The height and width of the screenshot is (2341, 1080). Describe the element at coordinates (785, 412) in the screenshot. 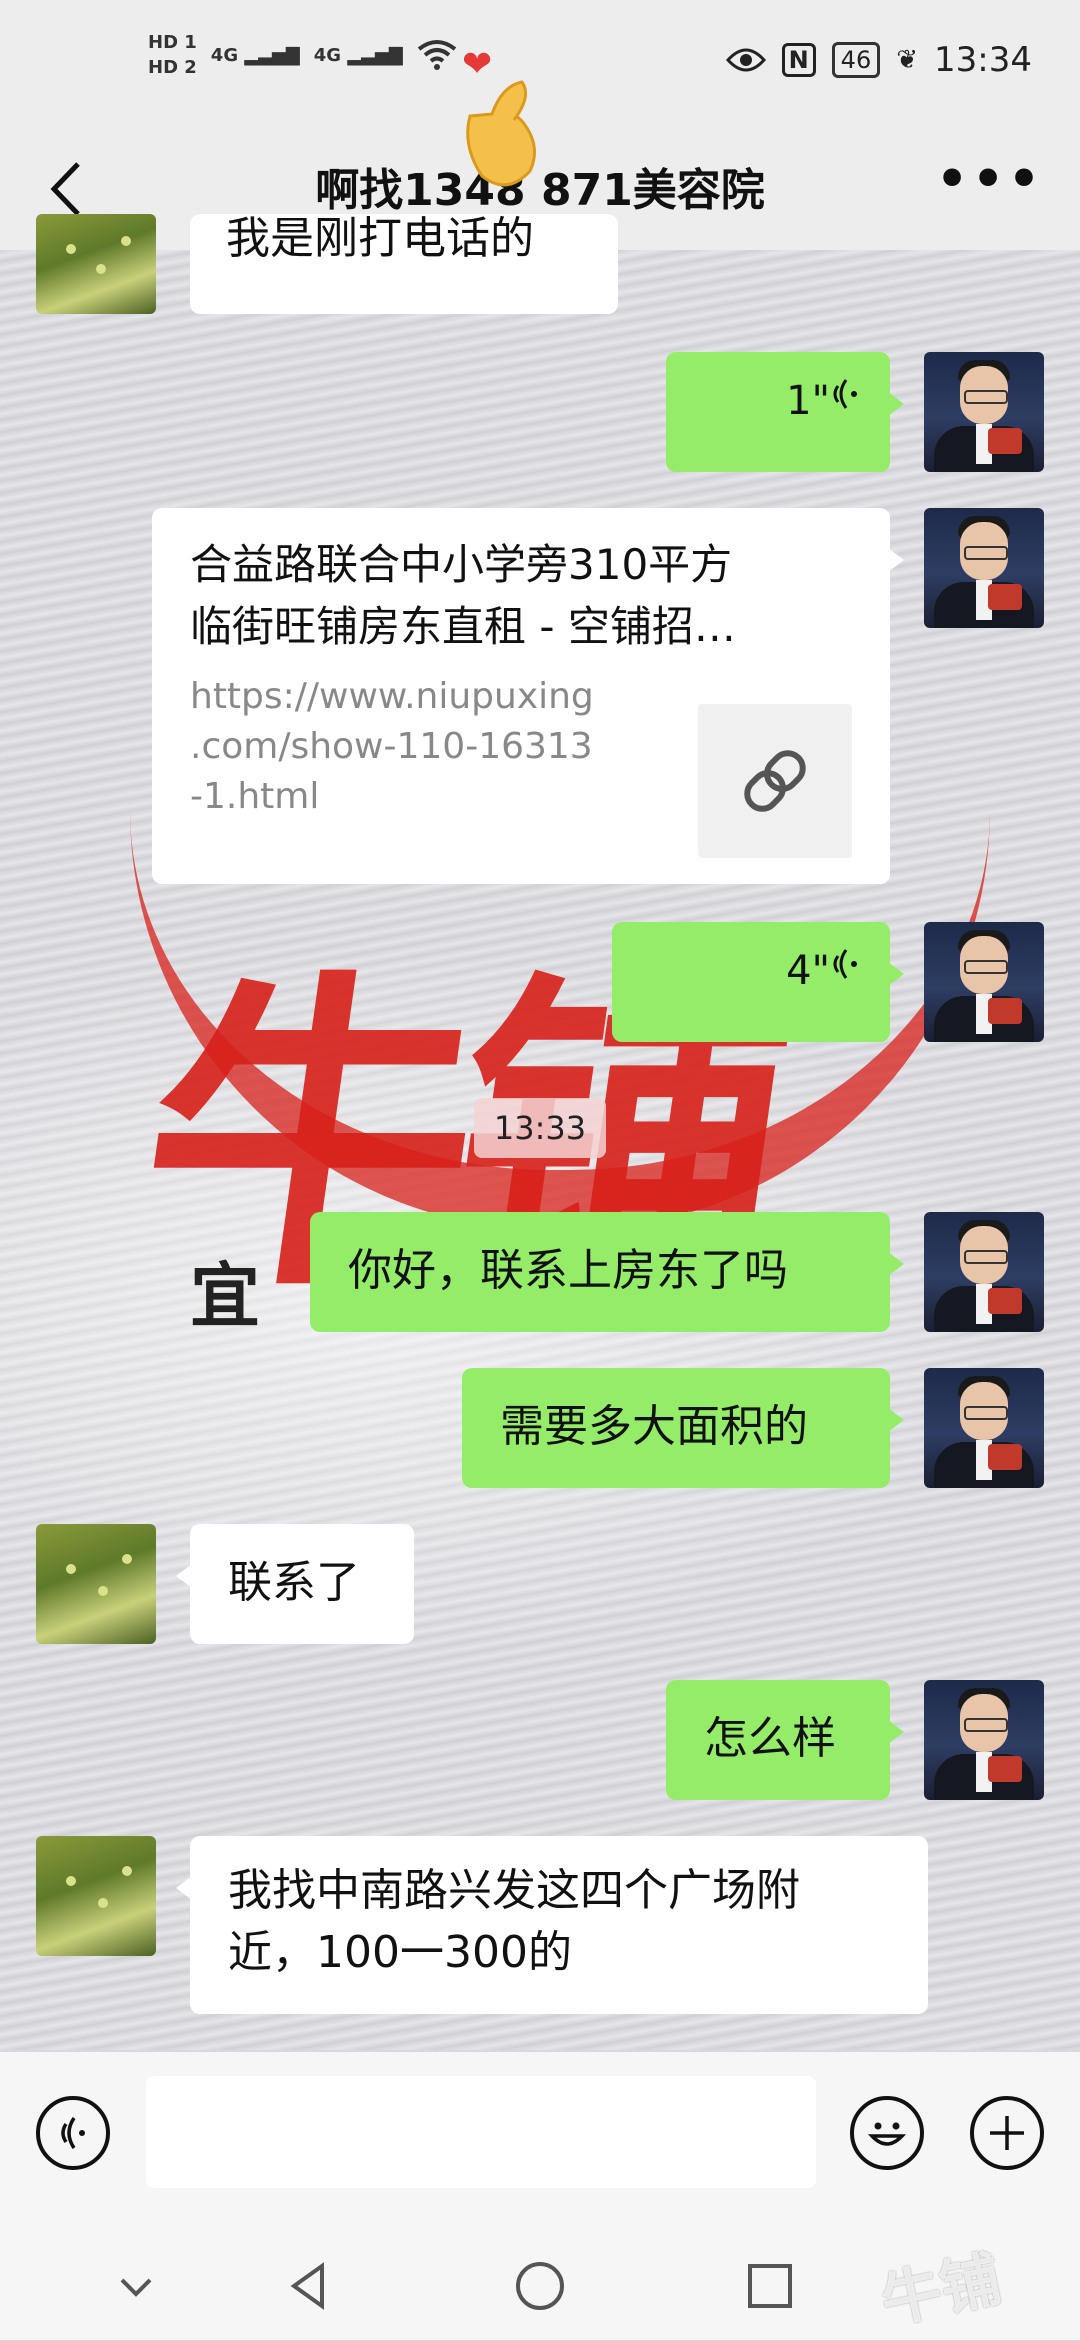

I see `voice-message-bubble: 1"` at that location.